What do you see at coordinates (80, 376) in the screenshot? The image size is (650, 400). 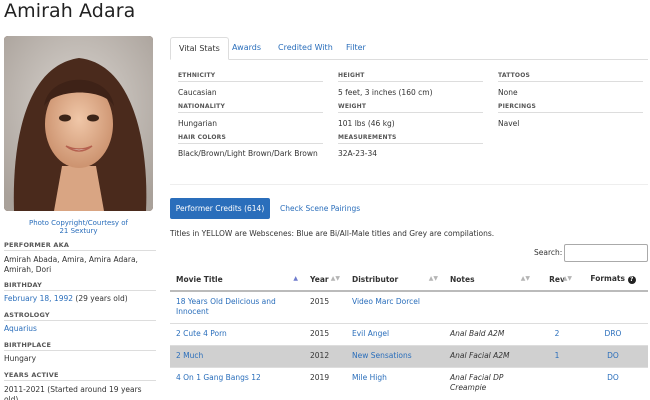 I see `years-active-label: YEARS ACTIVE` at bounding box center [80, 376].